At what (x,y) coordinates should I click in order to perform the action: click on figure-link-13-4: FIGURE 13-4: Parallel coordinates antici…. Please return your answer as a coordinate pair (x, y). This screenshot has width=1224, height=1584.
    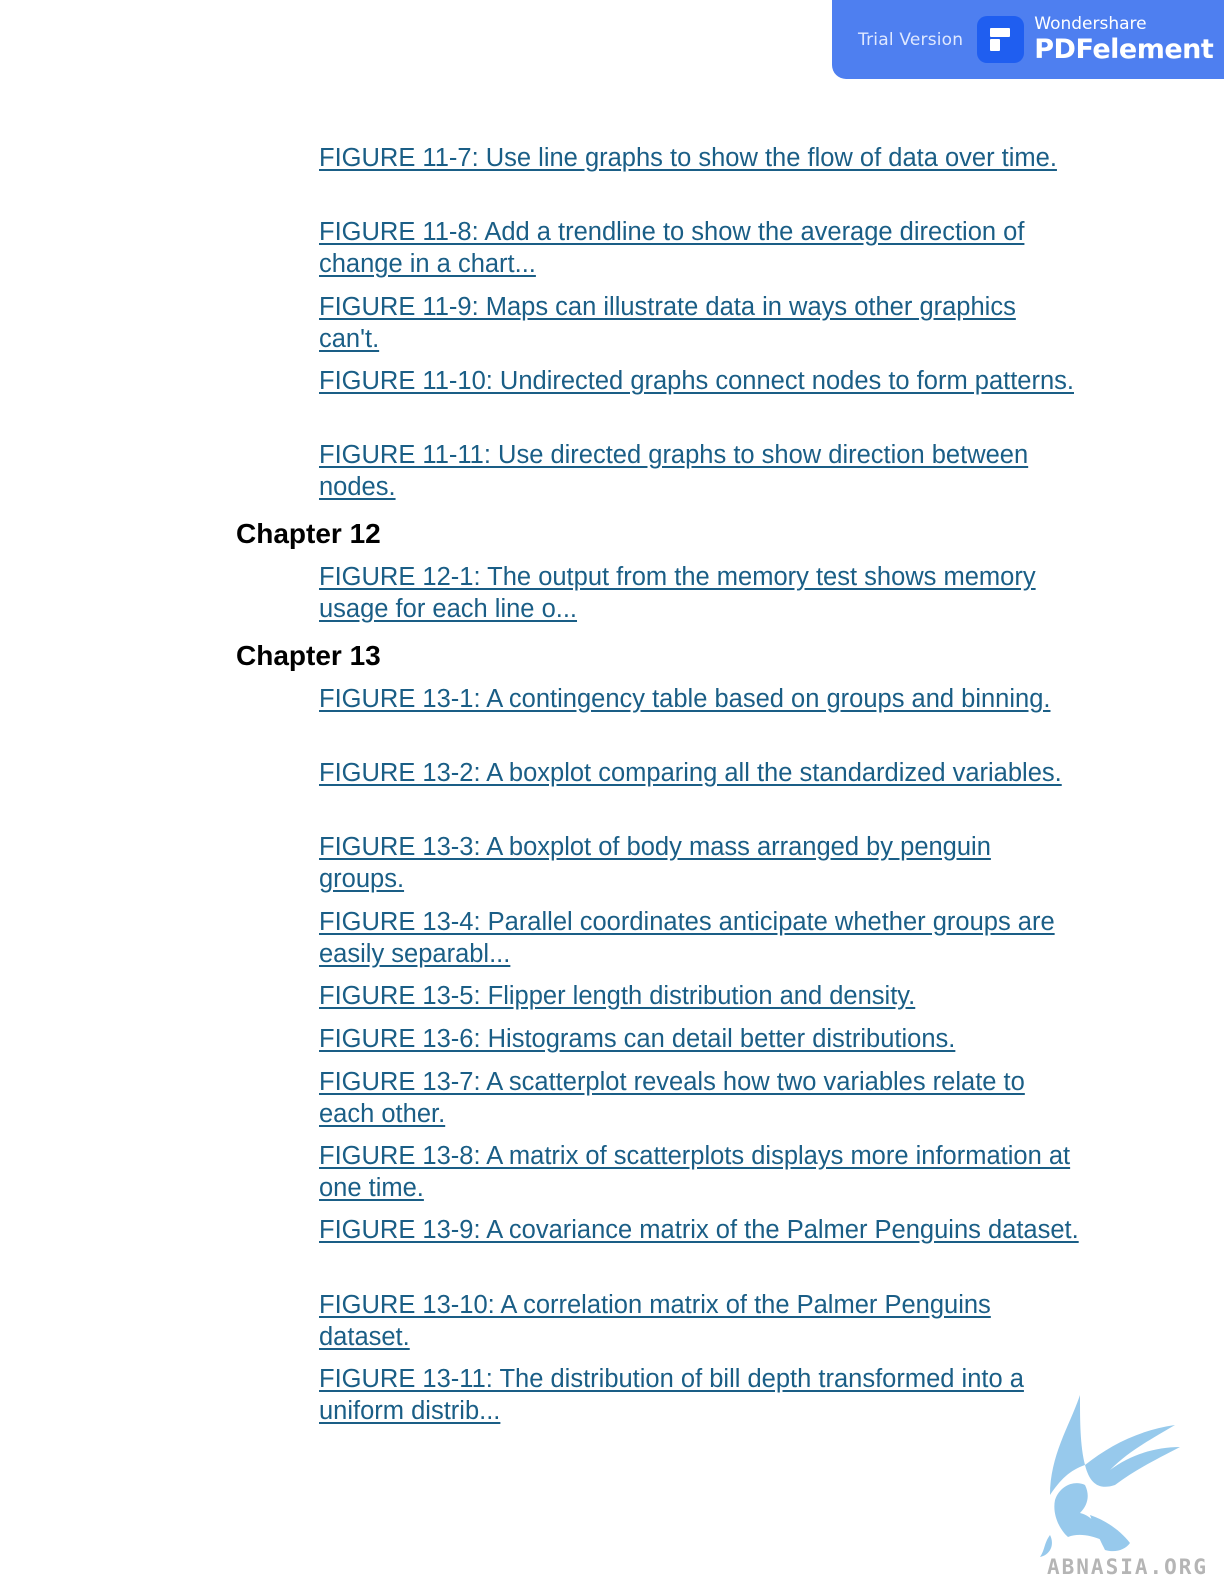
    Looking at the image, I should click on (699, 938).